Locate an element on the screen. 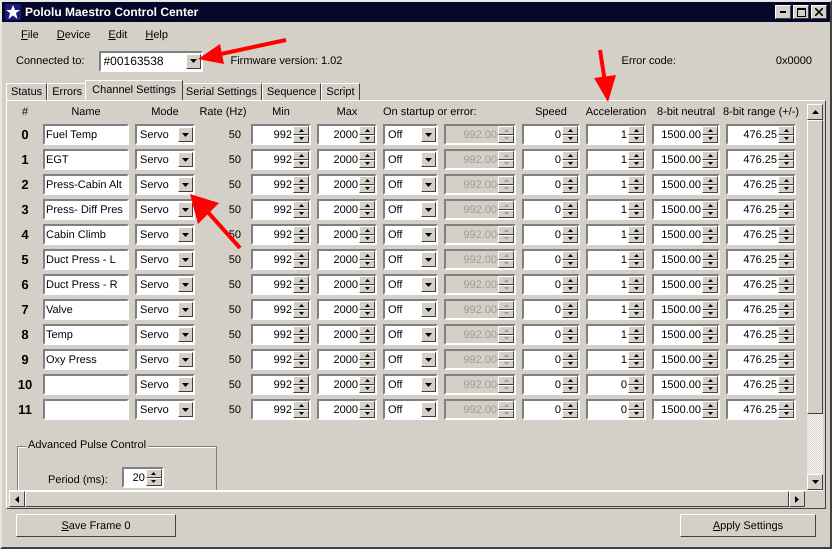 Image resolution: width=832 pixels, height=549 pixels. scroll-thumb is located at coordinates (815, 267).